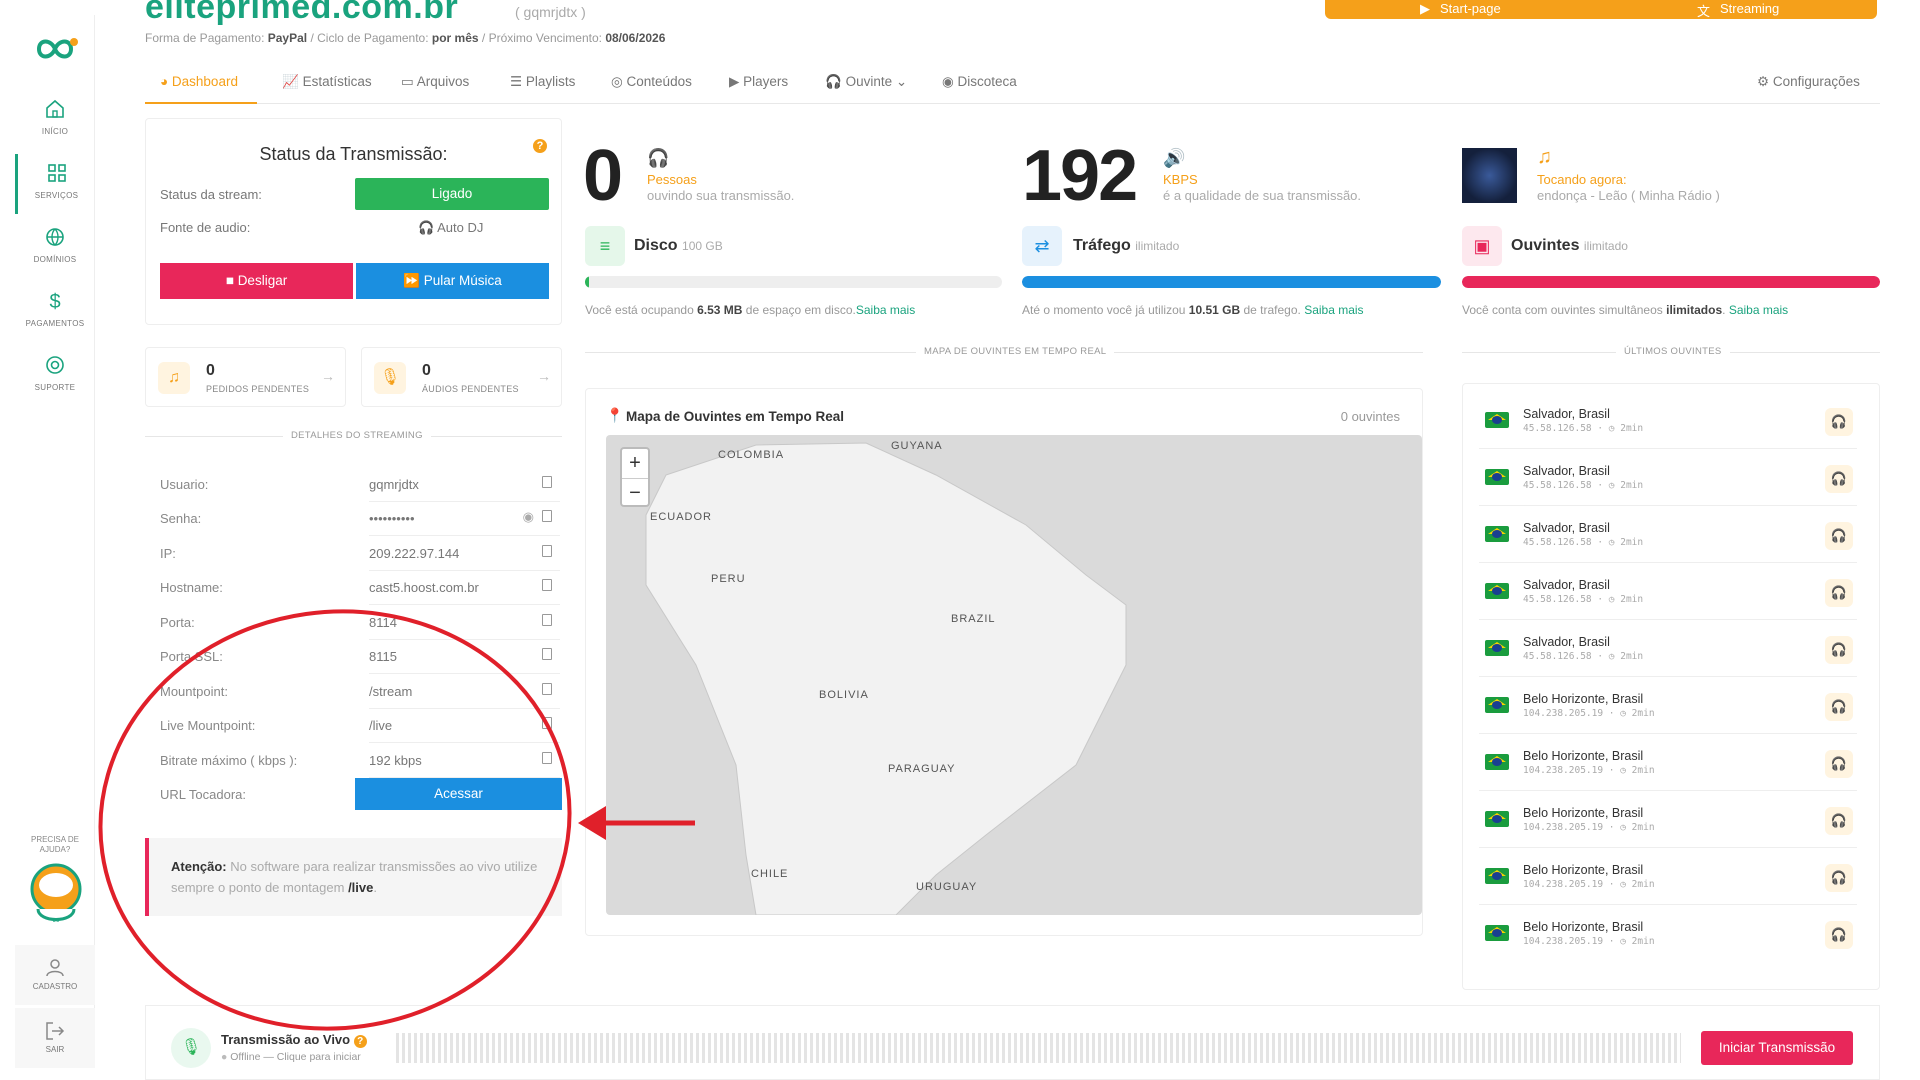  Describe the element at coordinates (619, 81) in the screenshot. I see `podcast-icon: ◎` at that location.